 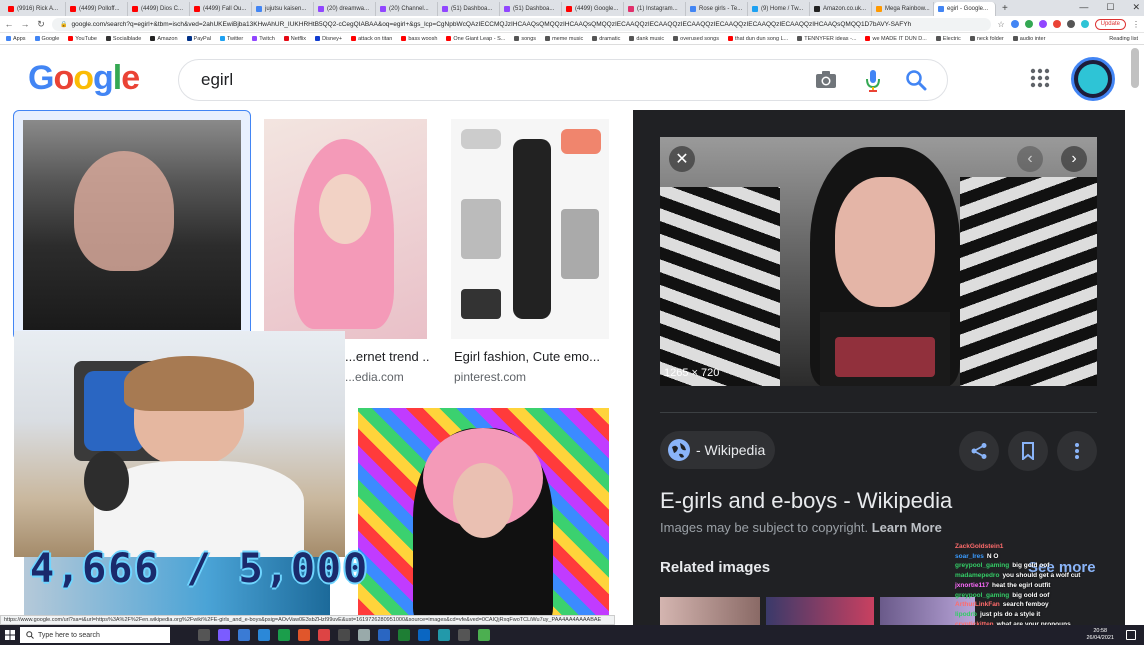 I want to click on bookmark-item: Netflix, so click(x=294, y=39).